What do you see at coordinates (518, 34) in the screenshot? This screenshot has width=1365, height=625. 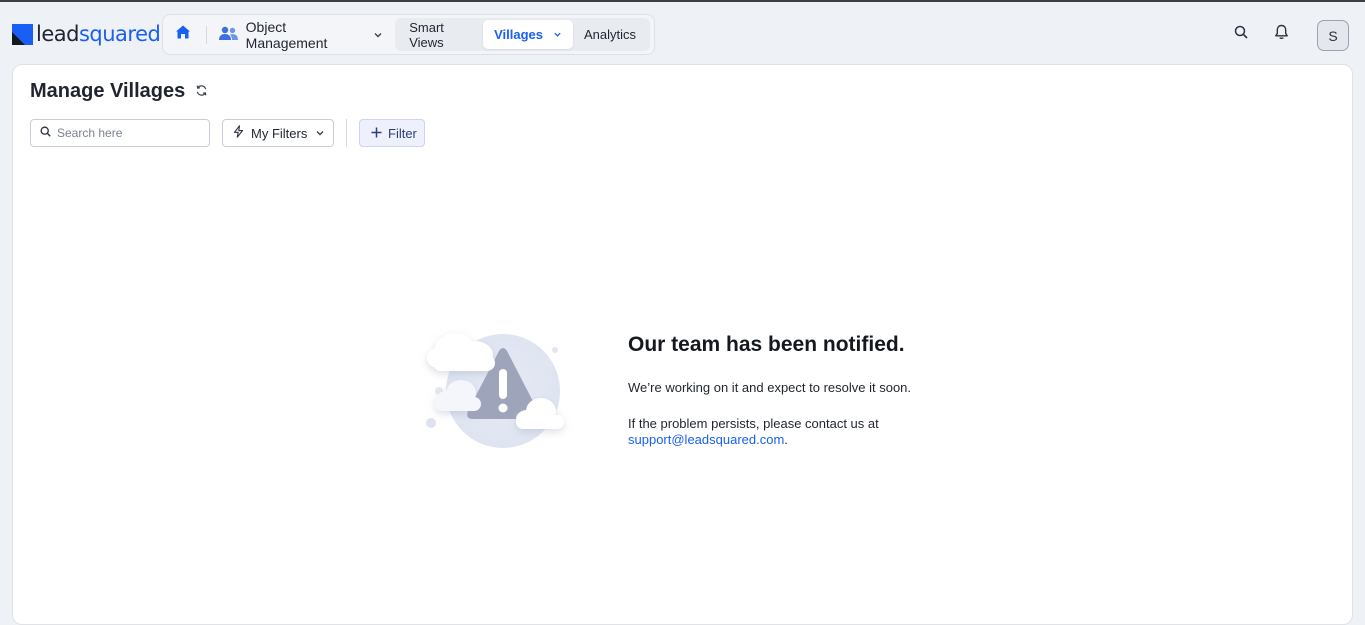 I see `tab-villages-label: Villages` at bounding box center [518, 34].